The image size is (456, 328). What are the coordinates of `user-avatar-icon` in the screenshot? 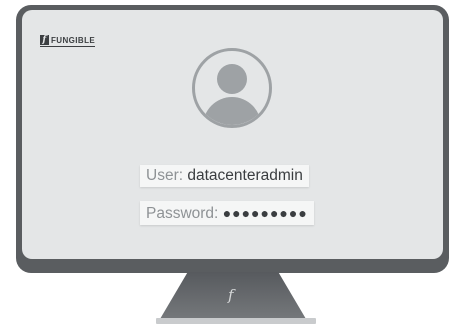 It's located at (232, 88).